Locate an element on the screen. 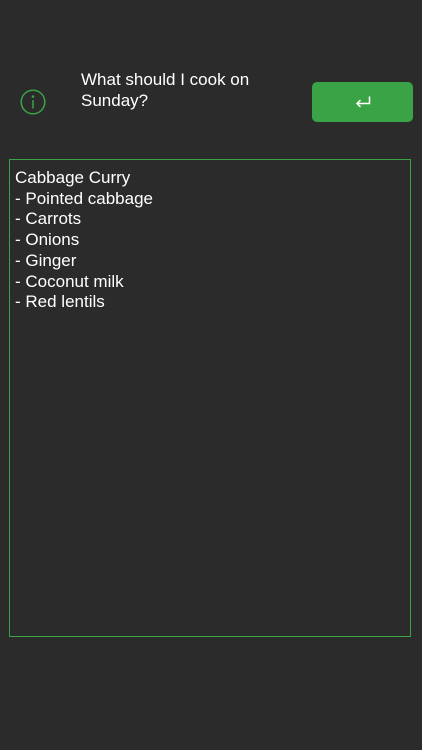  ingredient-line: - Carrots is located at coordinates (48, 219).